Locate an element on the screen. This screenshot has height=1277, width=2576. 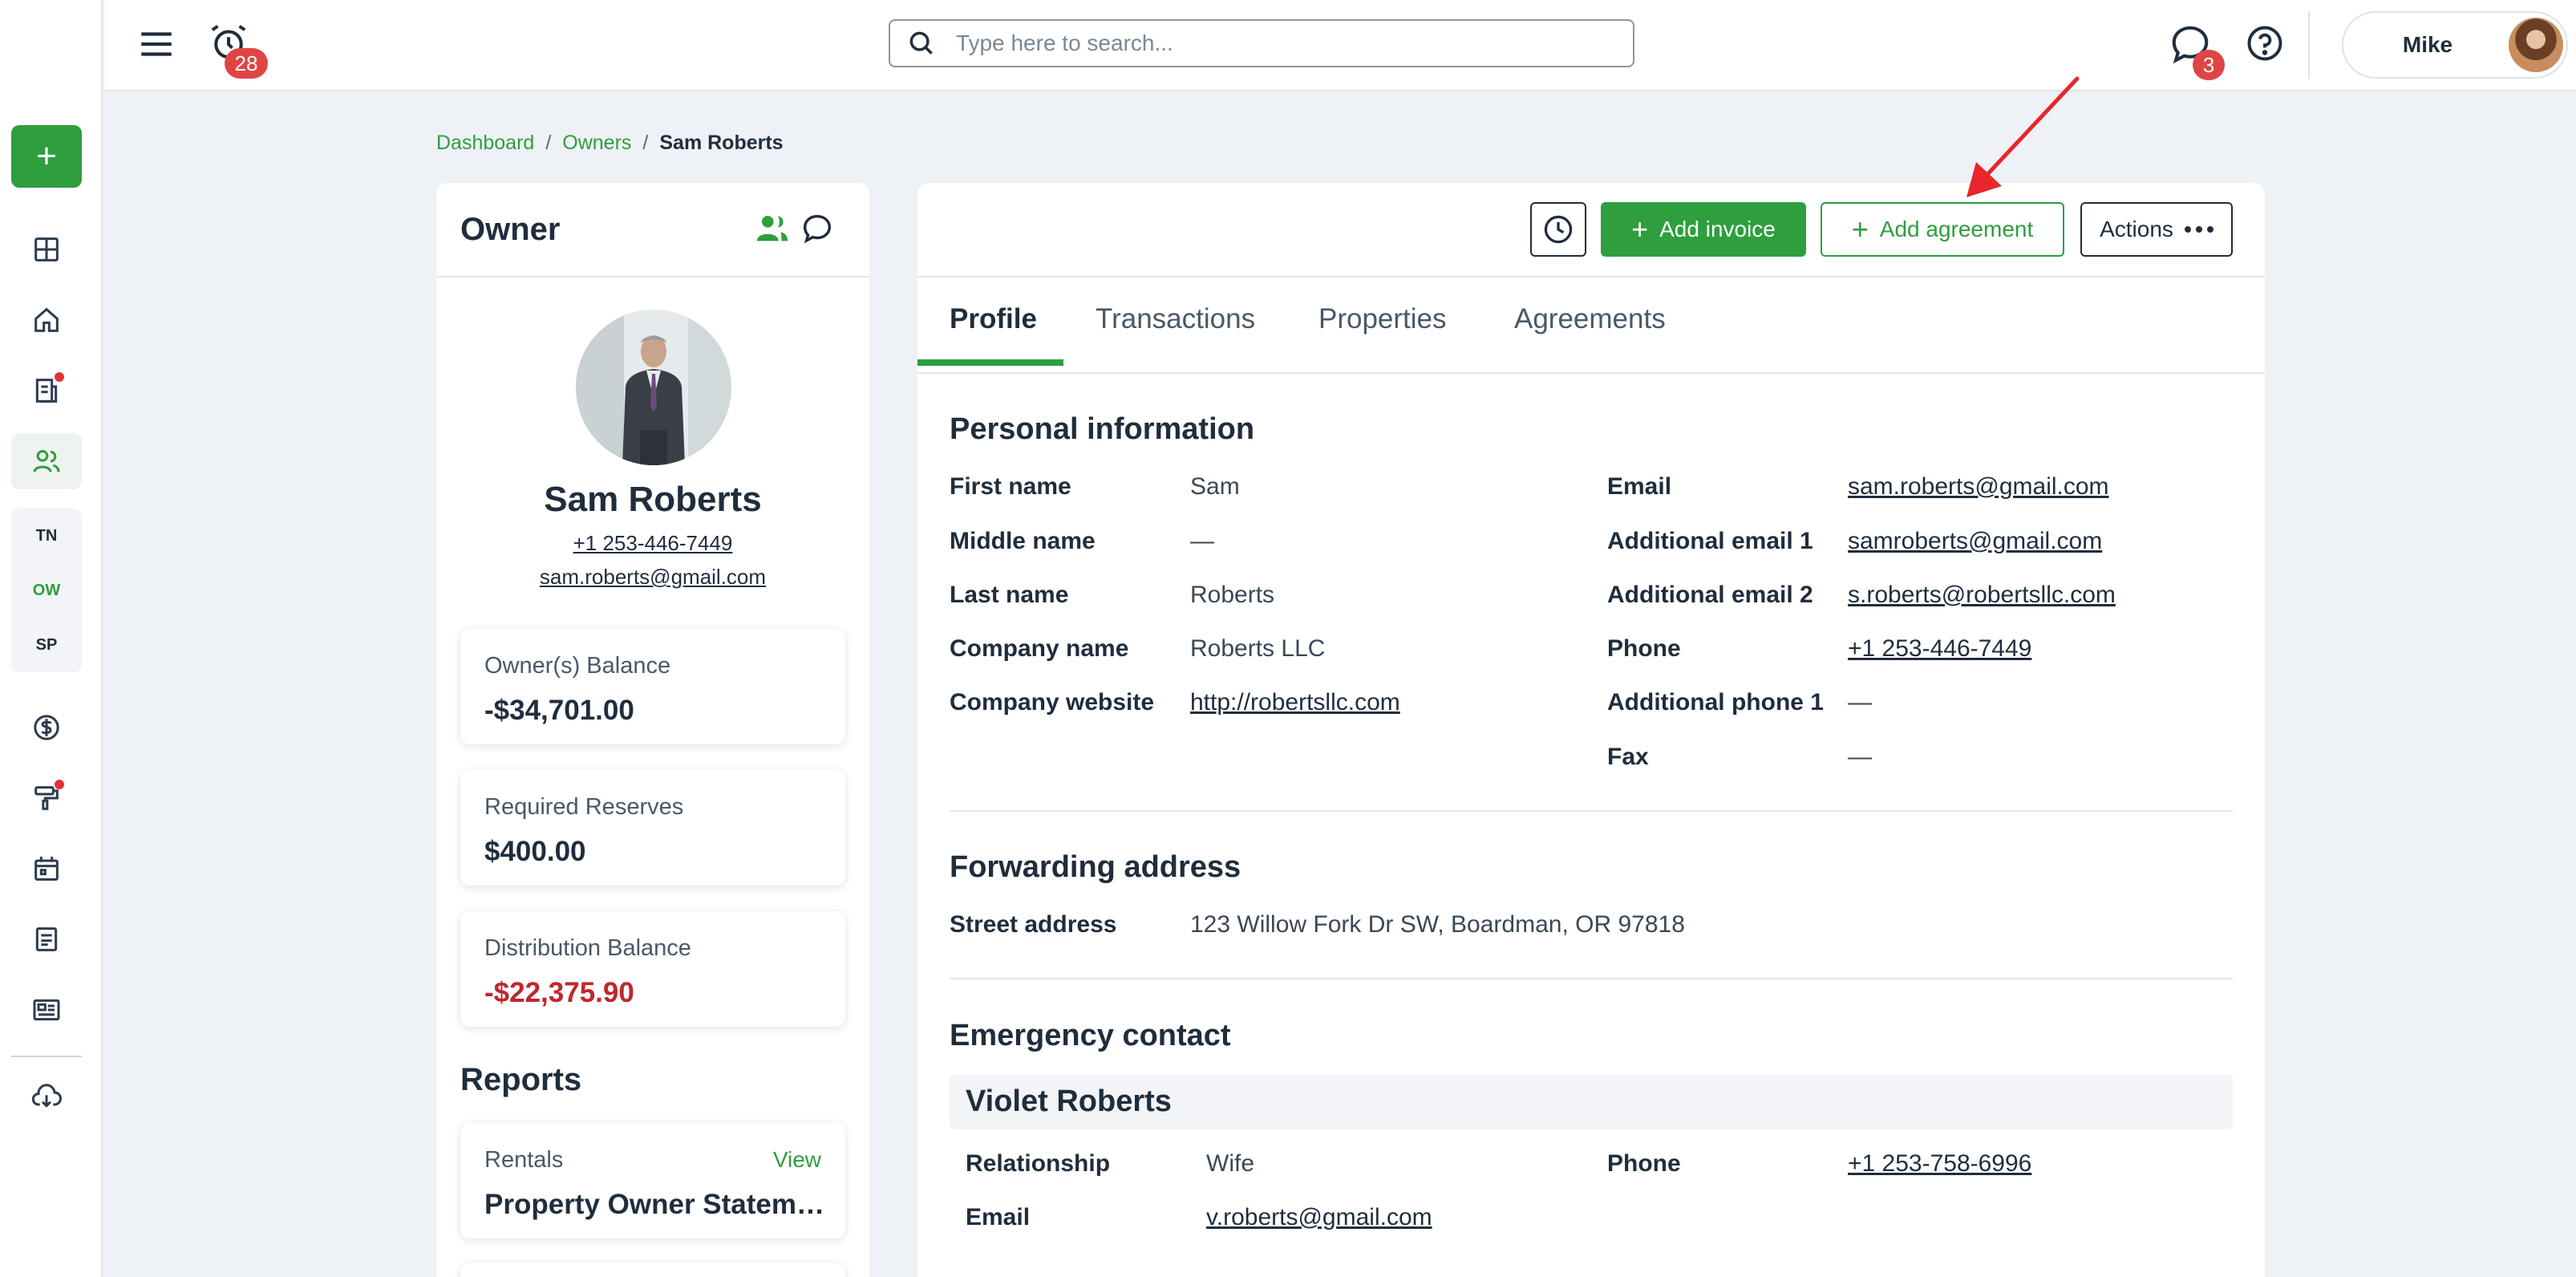
phone-link: +1 253-446-7449 is located at coordinates (1939, 649).